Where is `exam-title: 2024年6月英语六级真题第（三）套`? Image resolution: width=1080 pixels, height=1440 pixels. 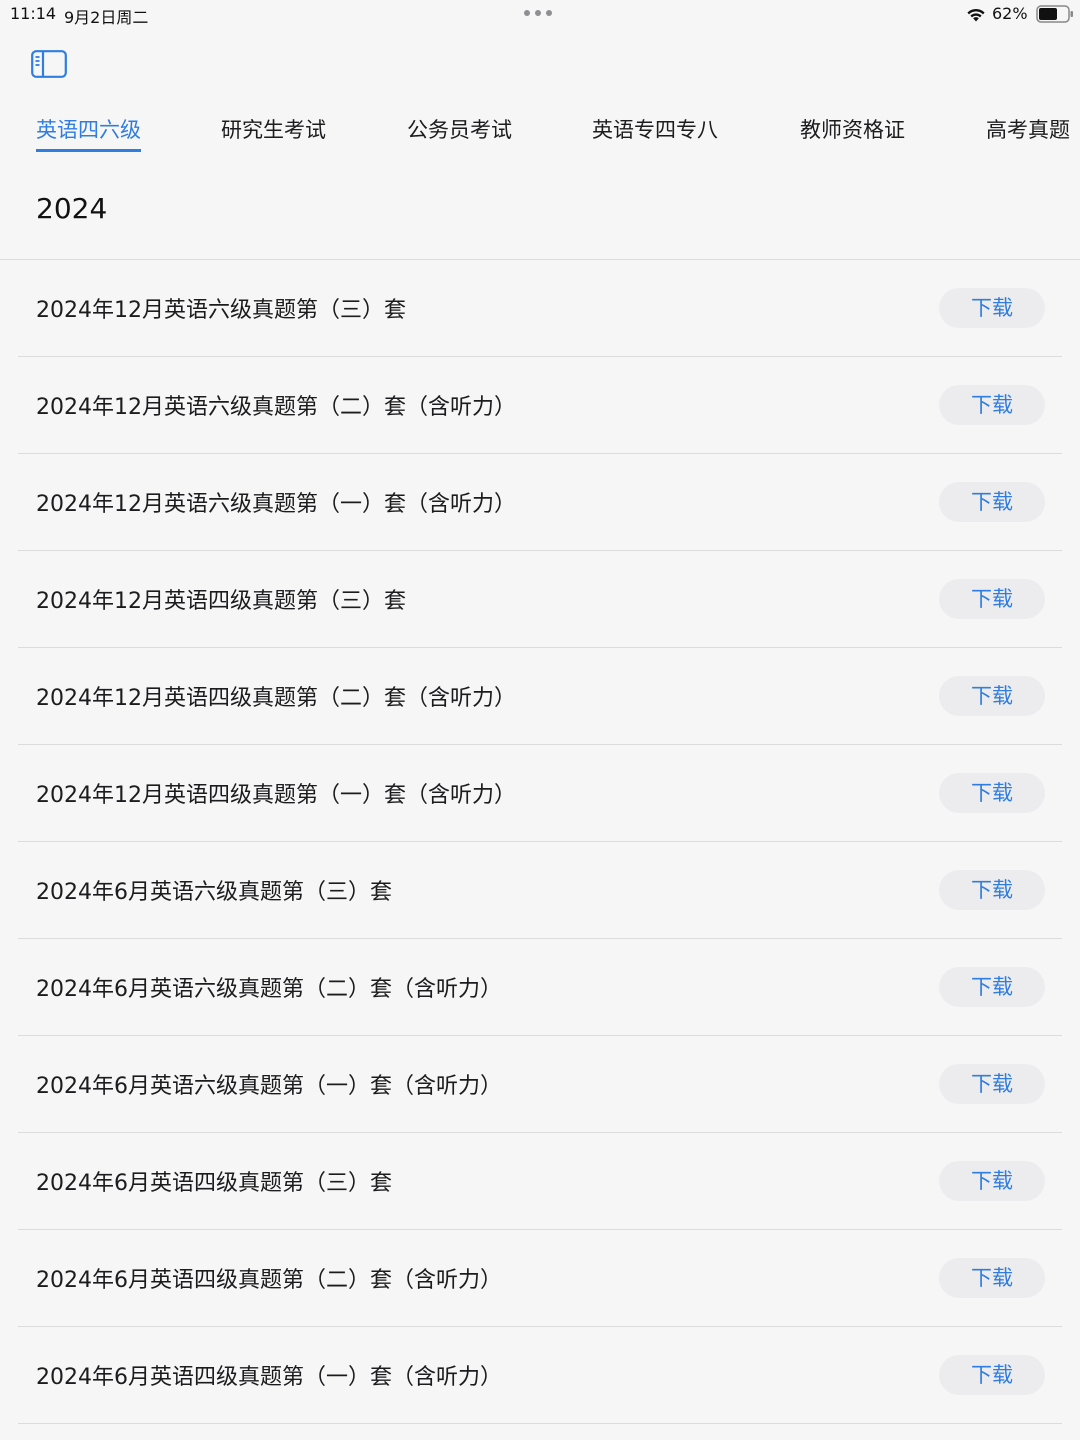
exam-title: 2024年6月英语六级真题第（三）套 is located at coordinates (214, 892).